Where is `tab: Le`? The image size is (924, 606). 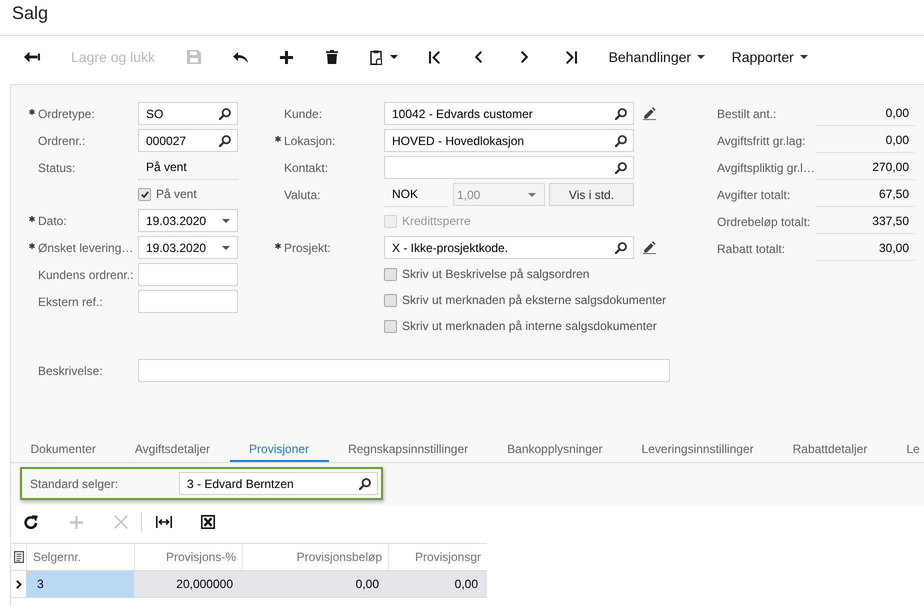
tab: Le is located at coordinates (905, 448).